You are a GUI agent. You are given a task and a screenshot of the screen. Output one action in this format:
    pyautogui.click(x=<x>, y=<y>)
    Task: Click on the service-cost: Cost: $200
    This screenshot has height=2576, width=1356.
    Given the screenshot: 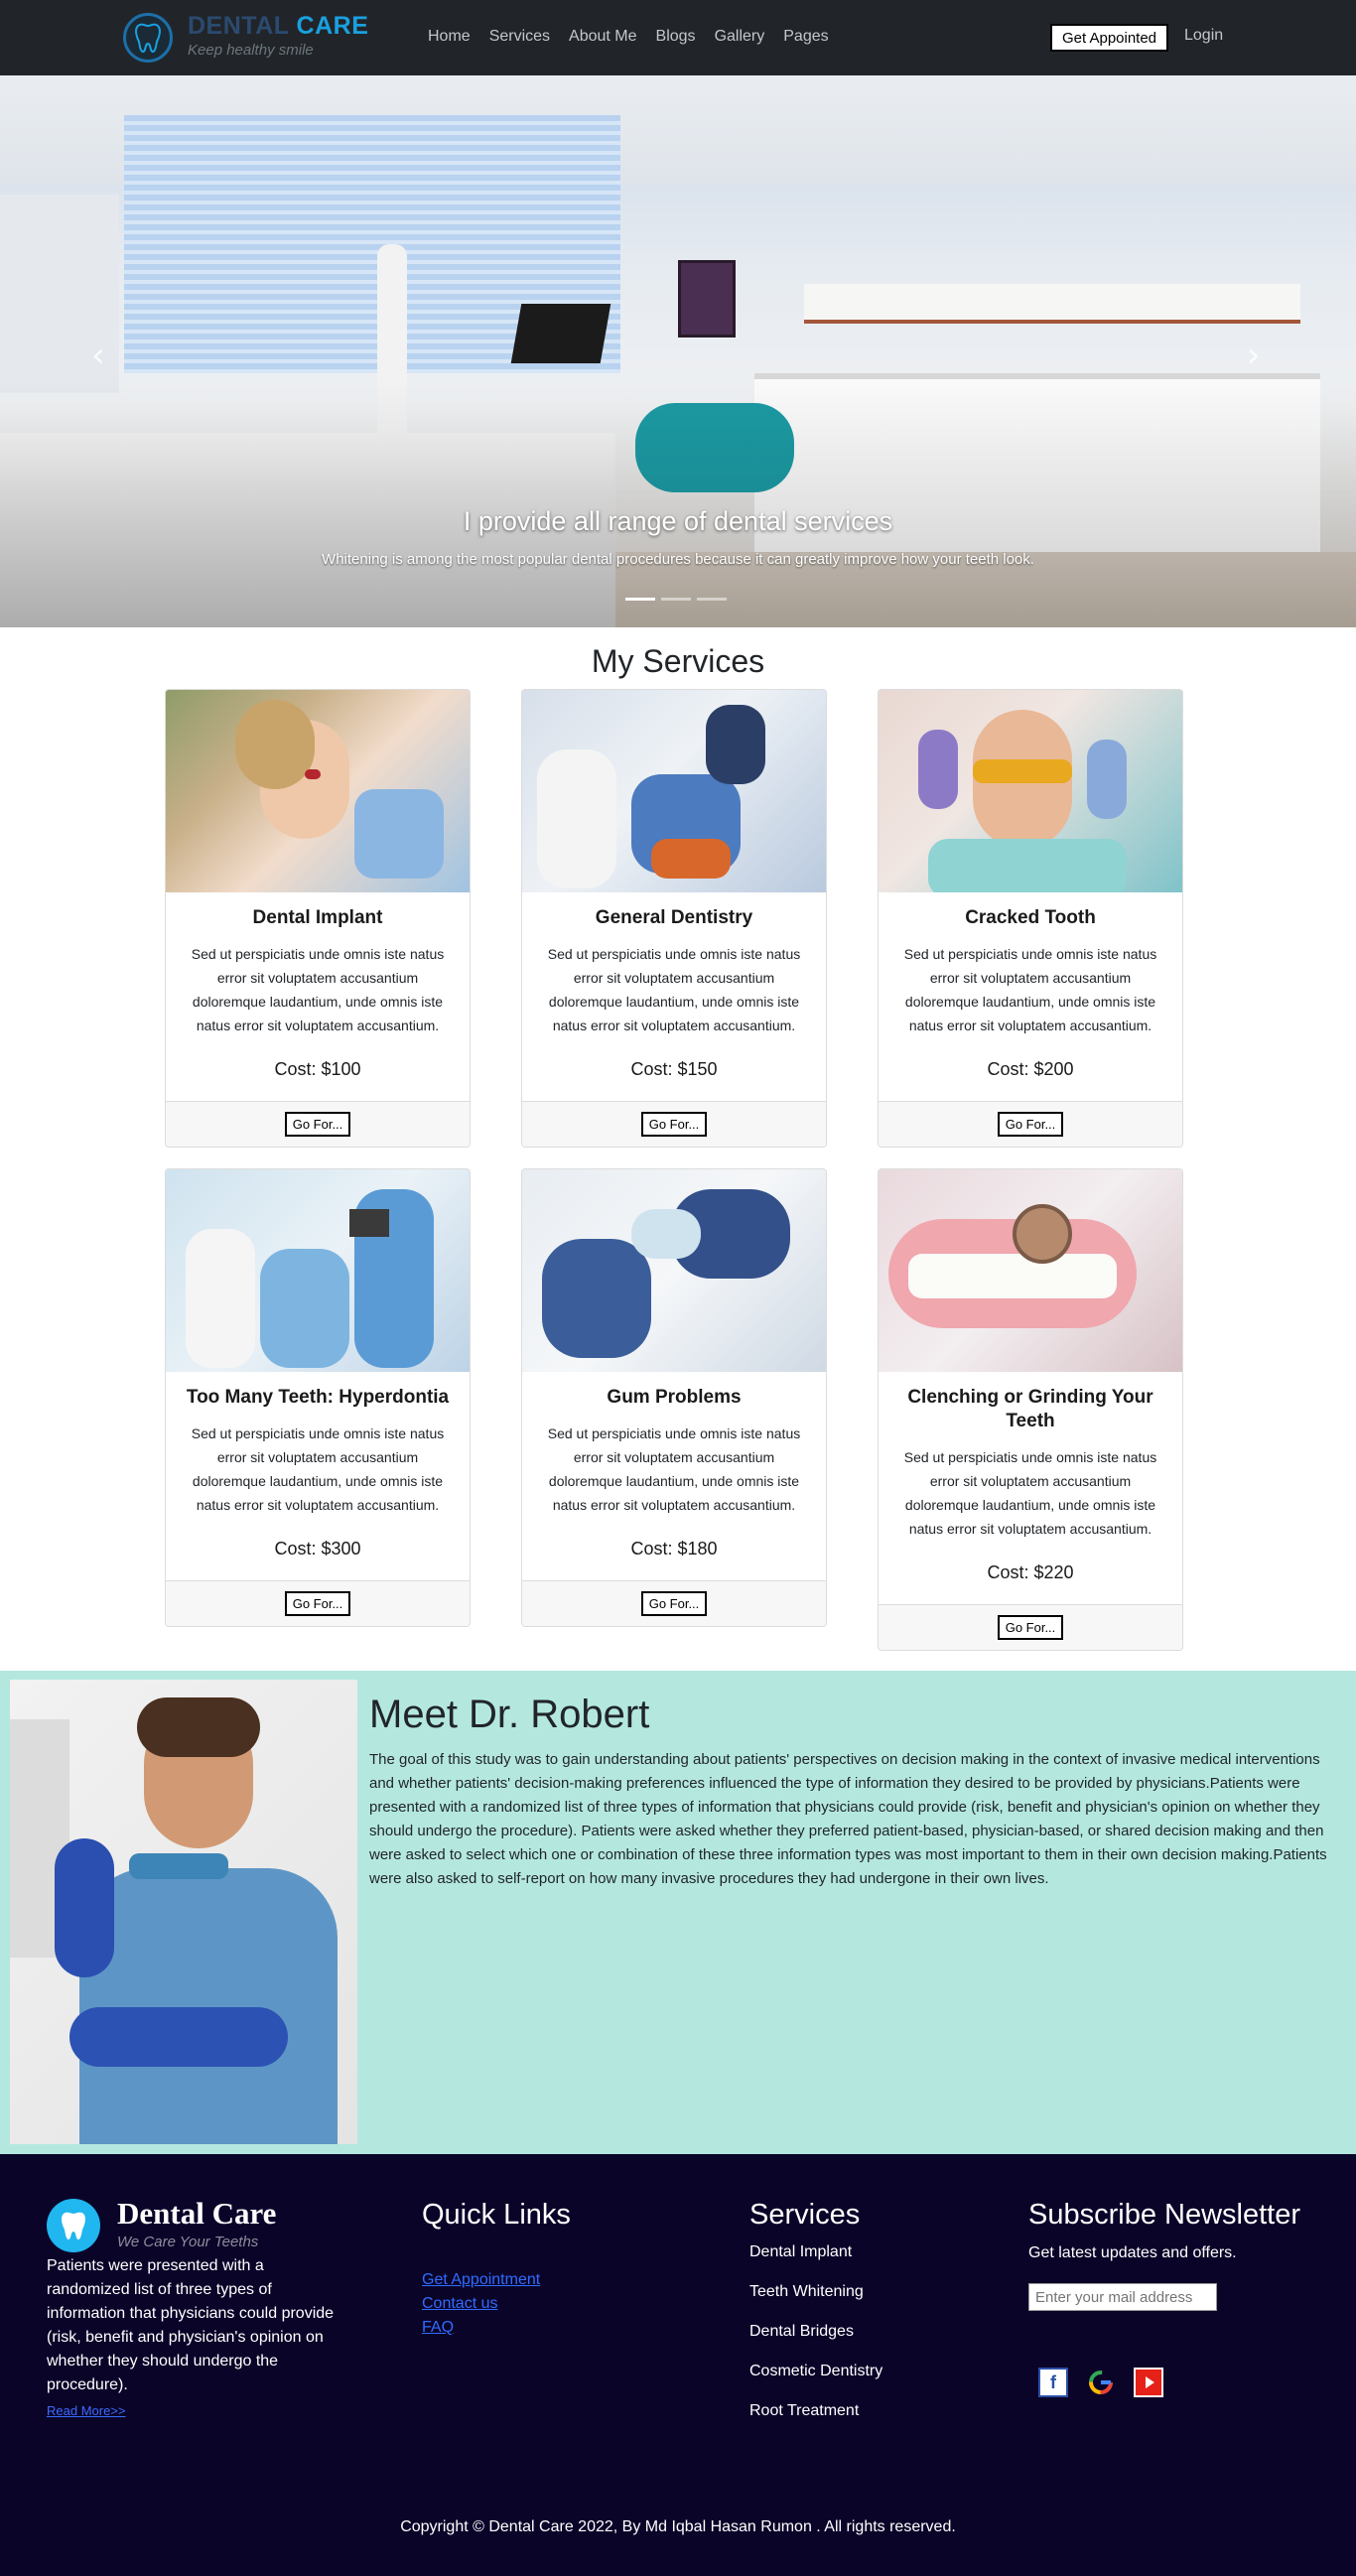 What is the action you would take?
    pyautogui.click(x=1030, y=1069)
    